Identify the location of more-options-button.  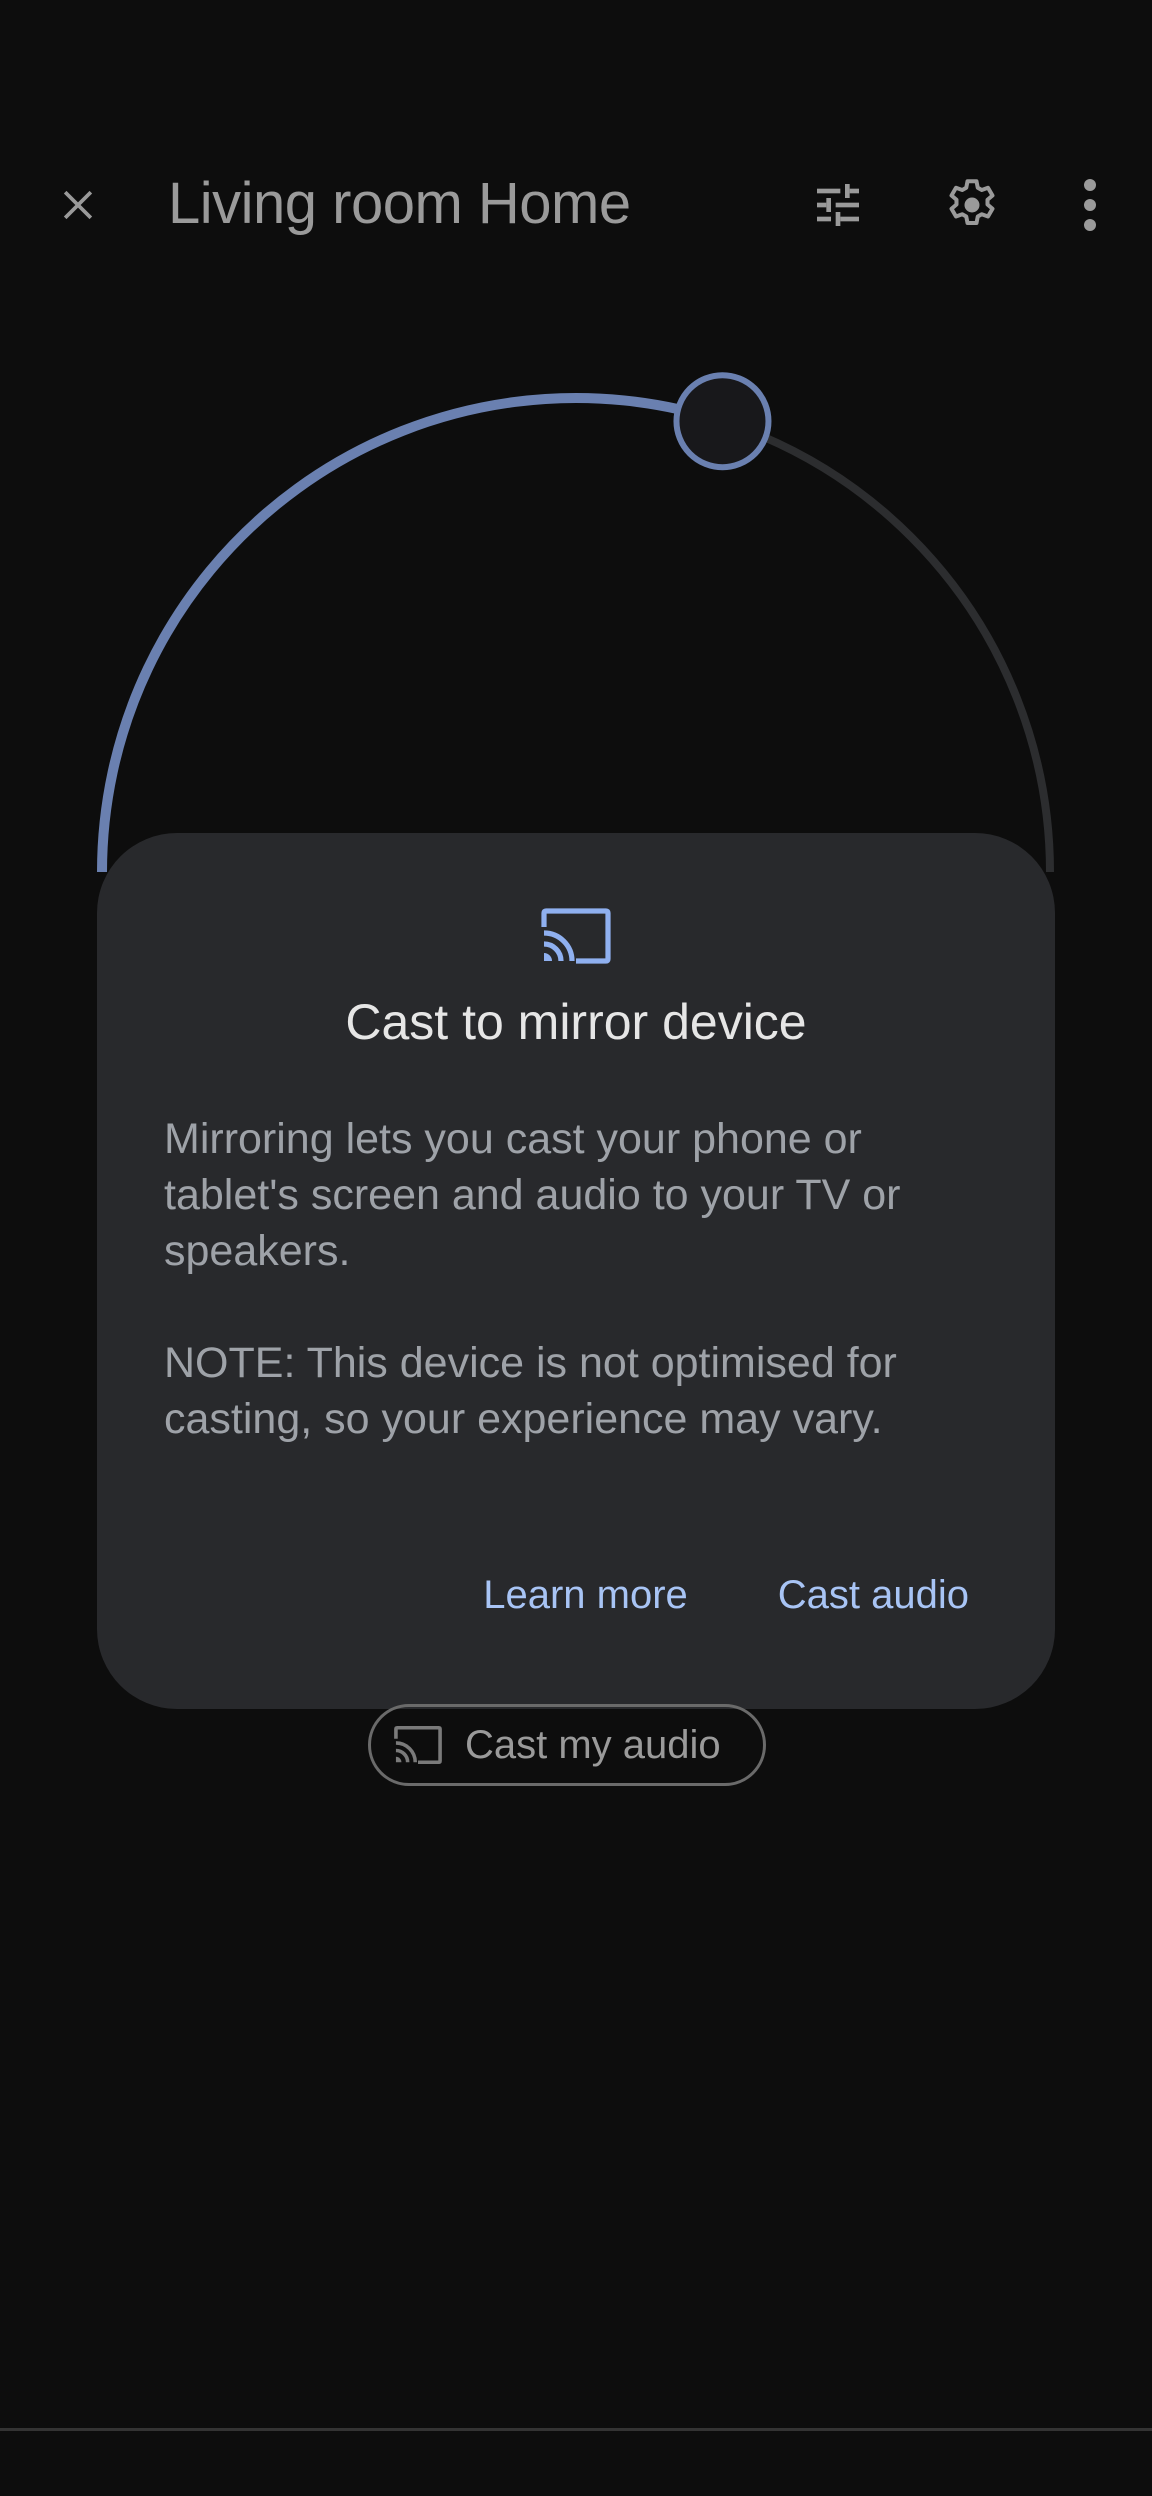
(1090, 205).